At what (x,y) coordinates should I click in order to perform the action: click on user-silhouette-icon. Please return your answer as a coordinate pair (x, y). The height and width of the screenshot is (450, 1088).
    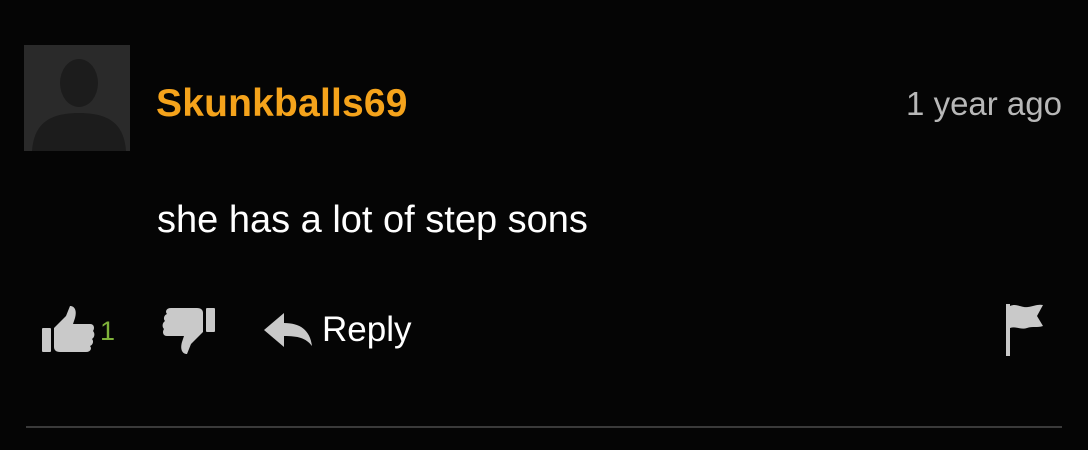
    Looking at the image, I should click on (77, 98).